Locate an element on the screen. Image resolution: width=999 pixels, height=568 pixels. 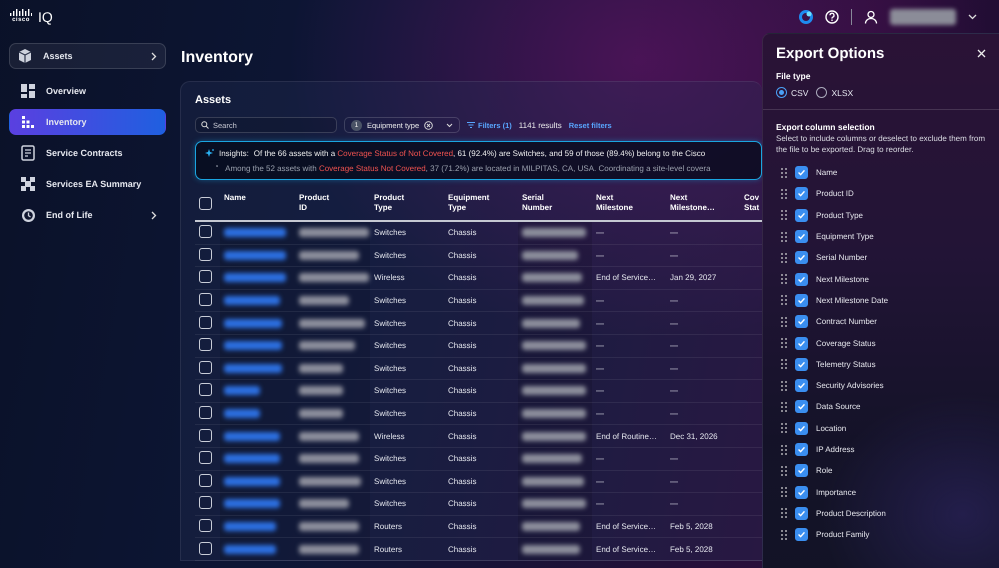
puzzle-icon is located at coordinates (28, 184).